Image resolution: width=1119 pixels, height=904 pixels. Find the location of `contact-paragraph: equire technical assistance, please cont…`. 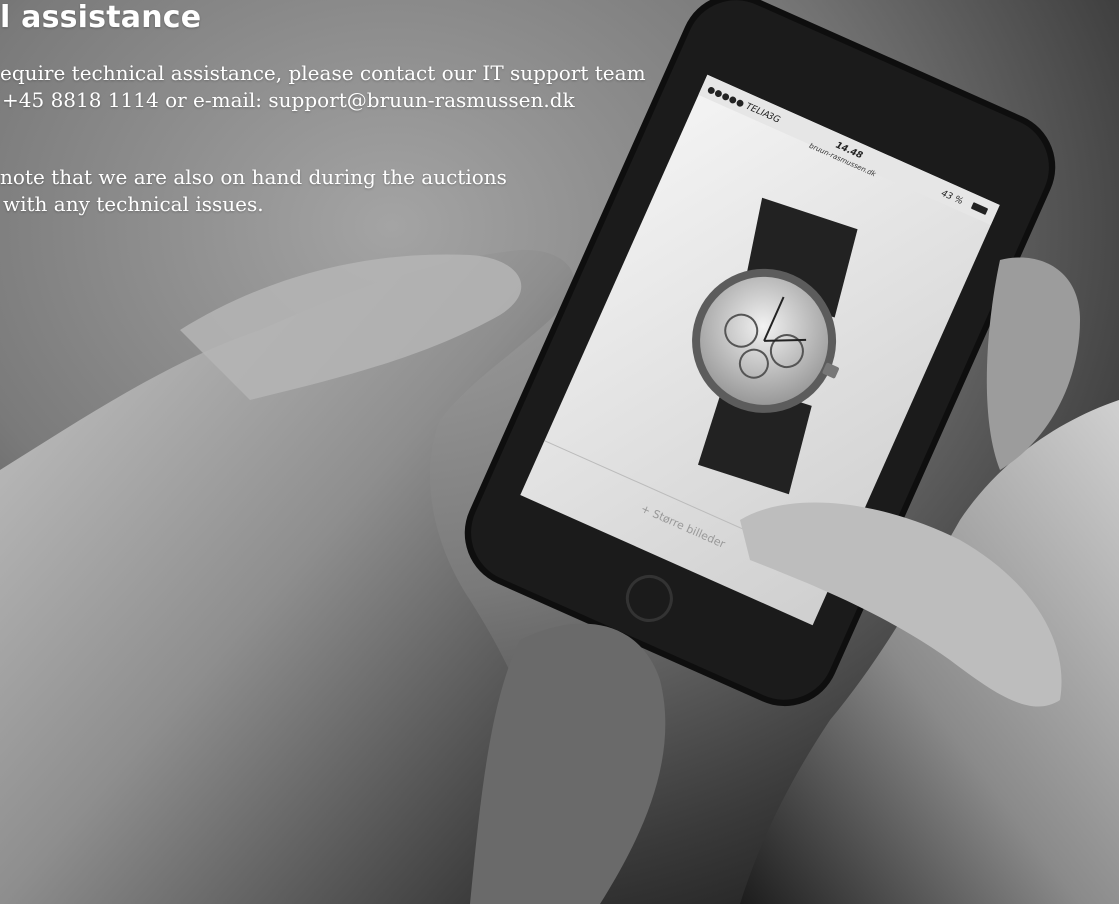

contact-paragraph: equire technical assistance, please cont… is located at coordinates (323, 87).